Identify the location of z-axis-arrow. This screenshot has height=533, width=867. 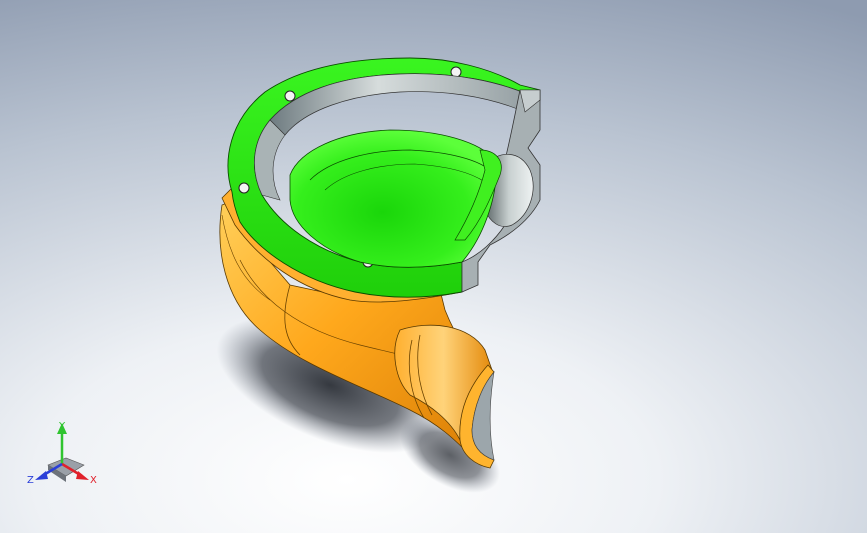
(41, 475).